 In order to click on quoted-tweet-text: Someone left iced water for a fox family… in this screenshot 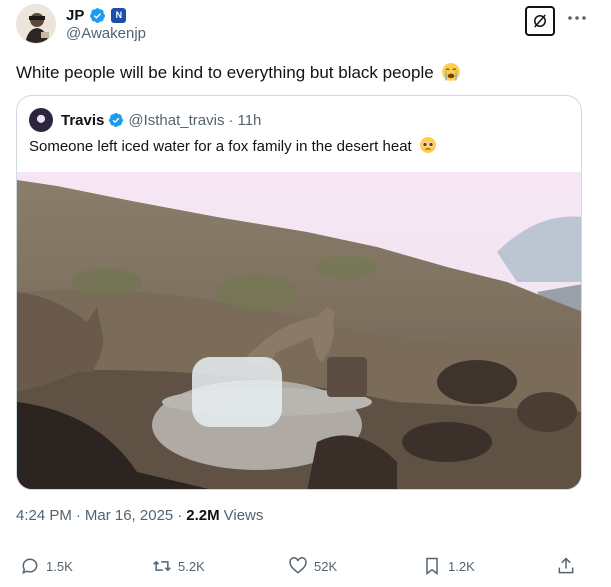, I will do `click(233, 146)`.